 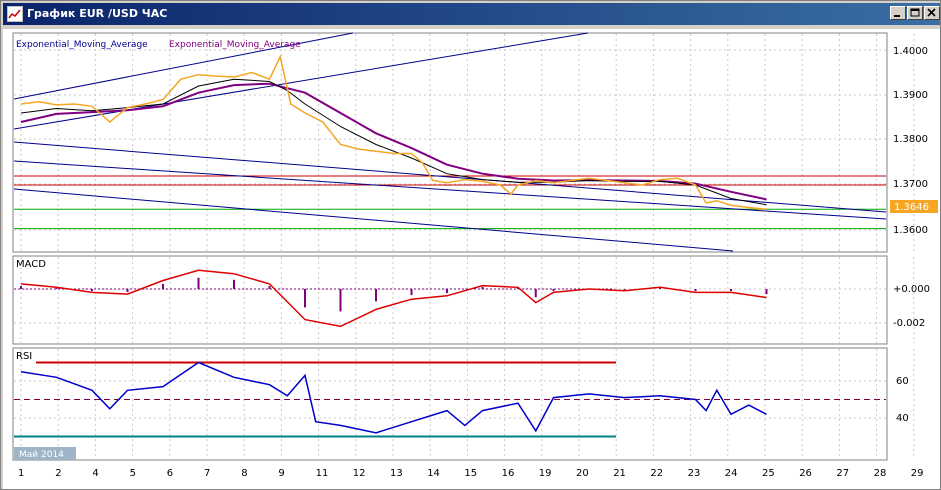 What do you see at coordinates (880, 473) in the screenshot?
I see `x-tick: 28` at bounding box center [880, 473].